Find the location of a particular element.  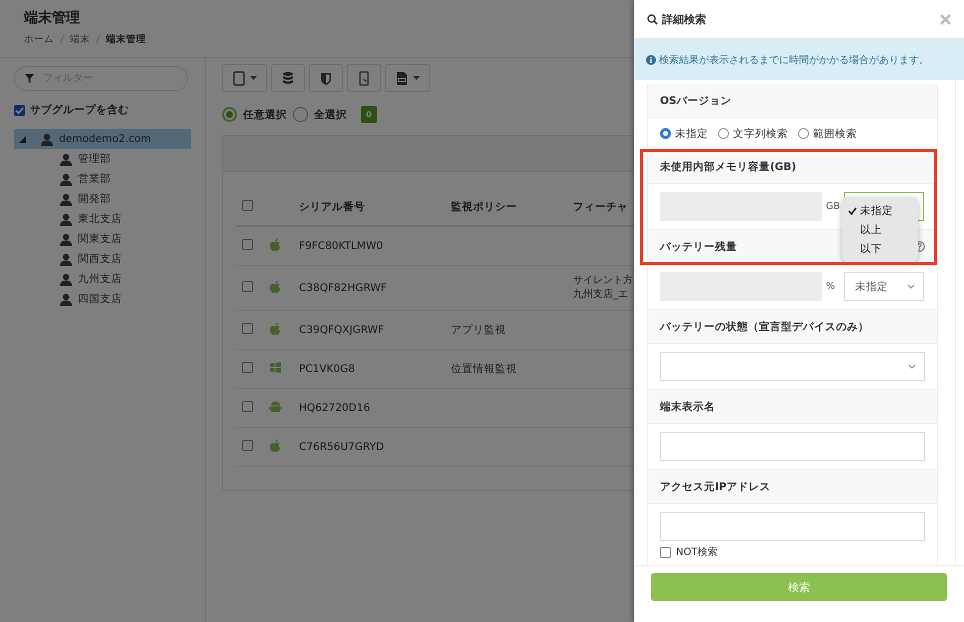

tablet-icon is located at coordinates (239, 78).